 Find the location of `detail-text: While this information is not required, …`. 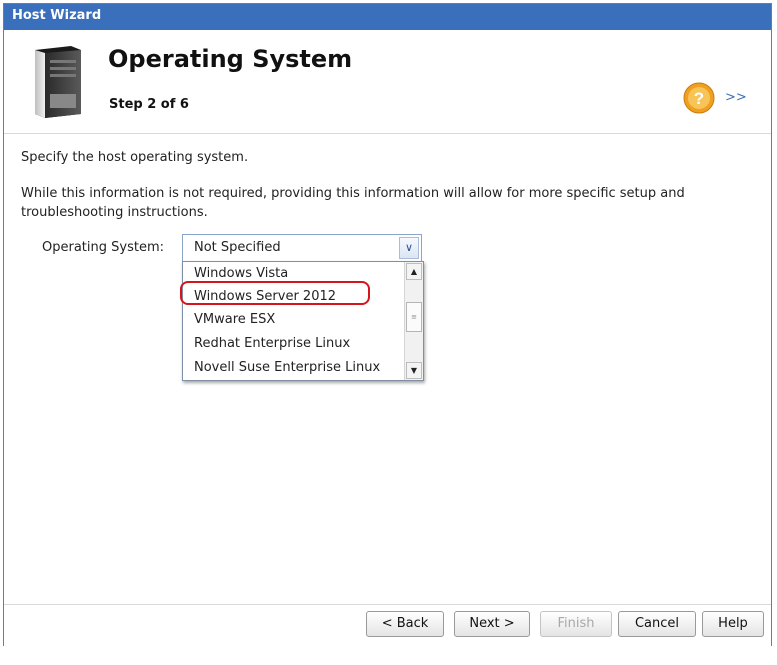

detail-text: While this information is not required, … is located at coordinates (353, 203).